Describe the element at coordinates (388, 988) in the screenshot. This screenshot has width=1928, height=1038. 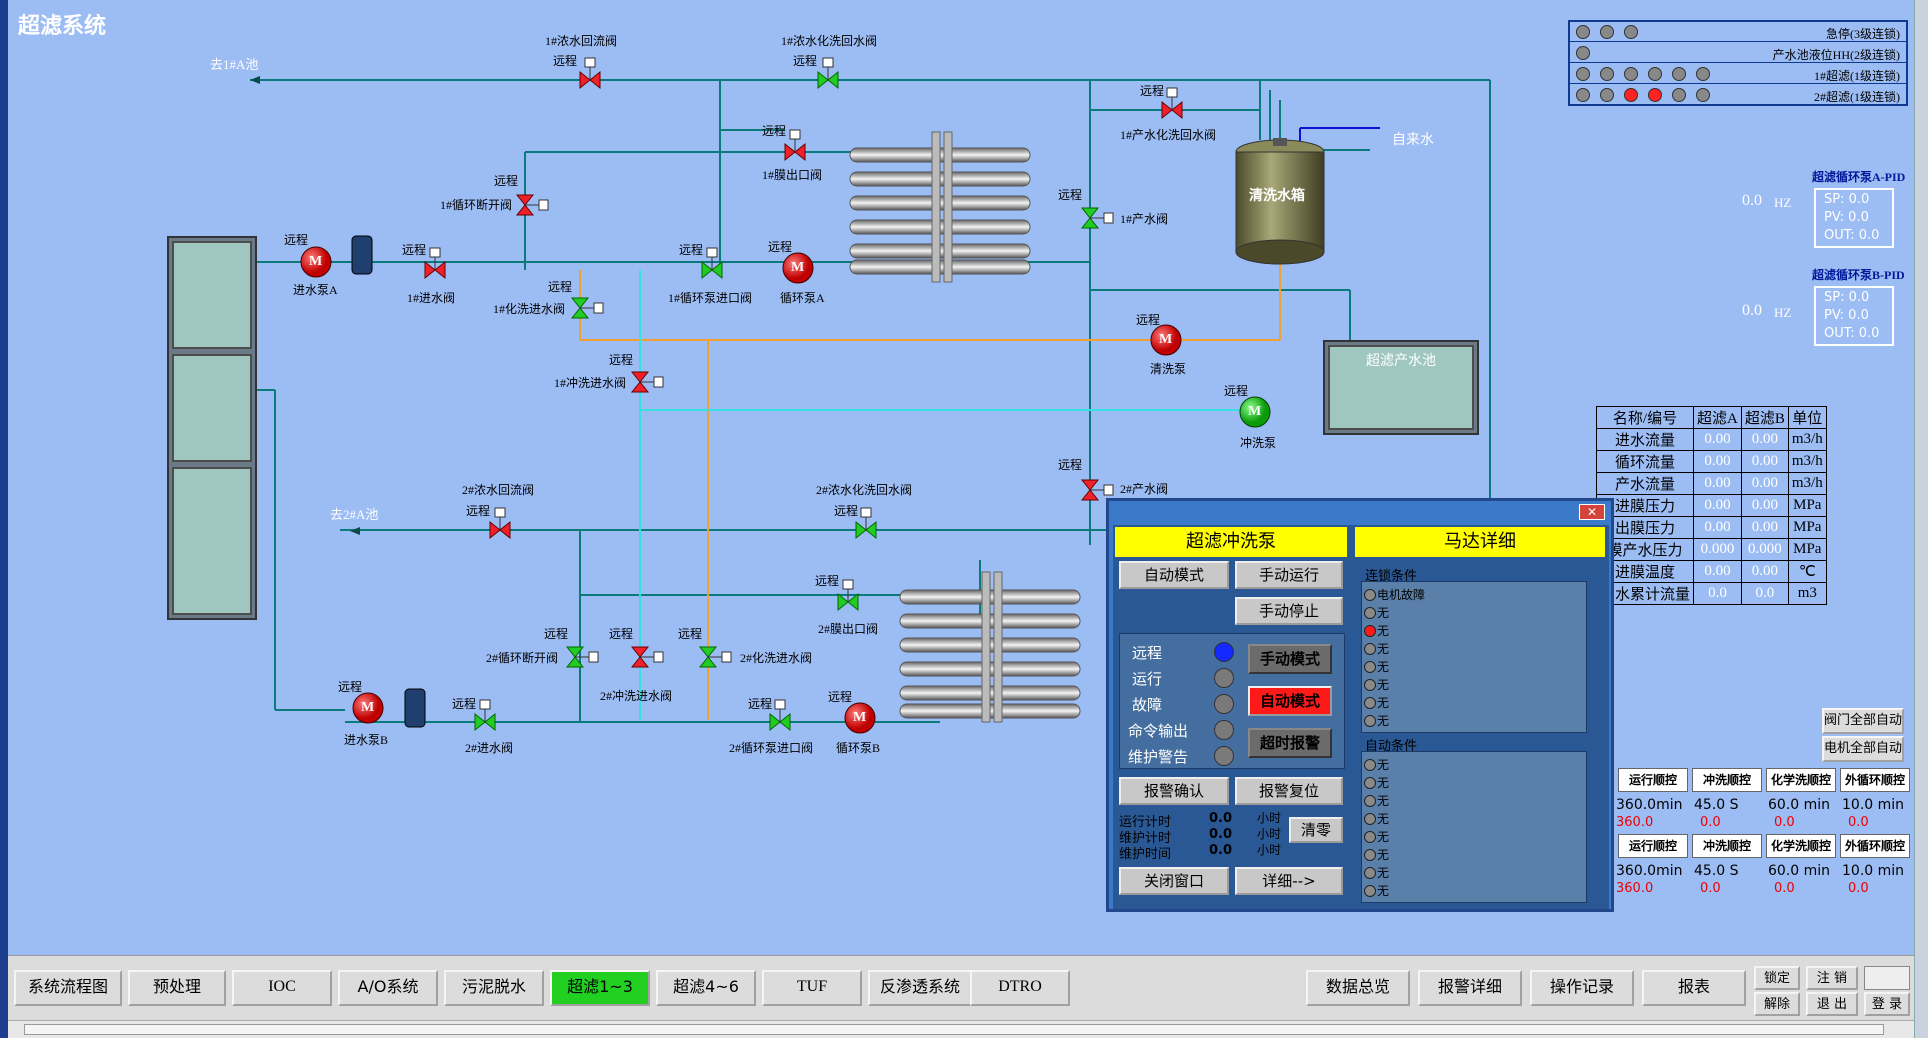
I see `tab-ao-system: A/O系统` at that location.